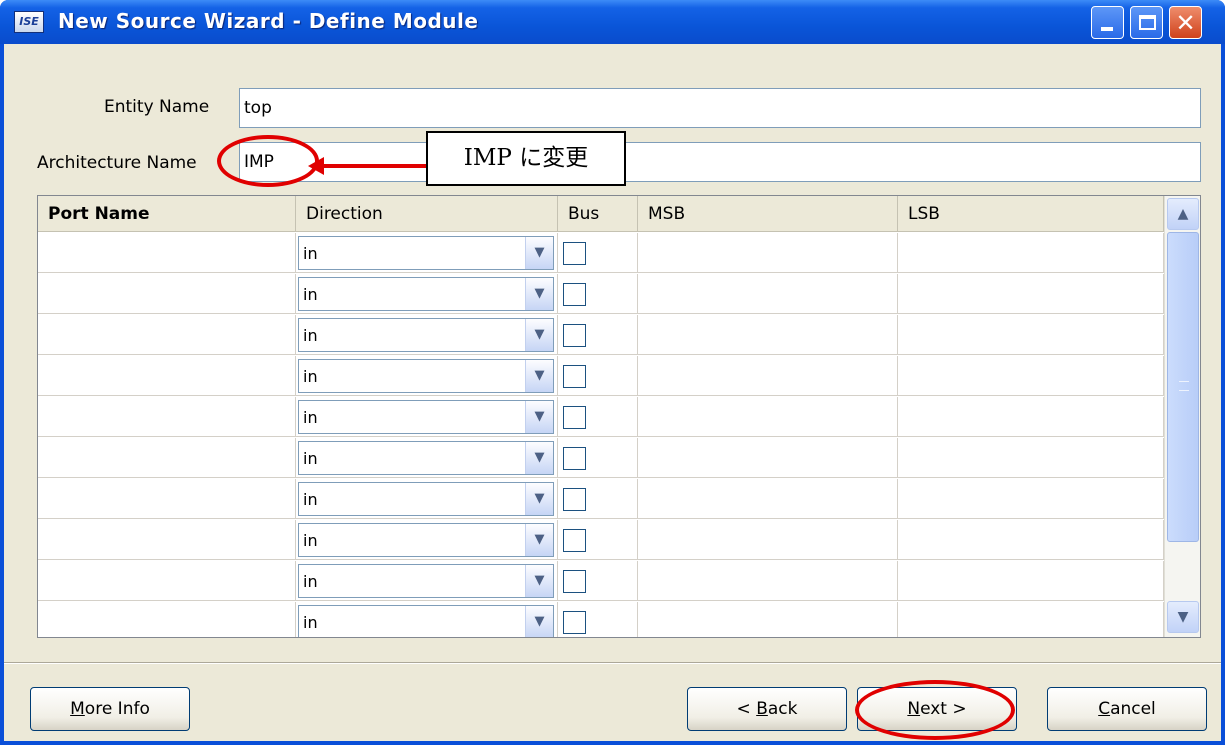 The image size is (1225, 745). Describe the element at coordinates (167, 214) in the screenshot. I see `column-port-name: Port Name` at that location.